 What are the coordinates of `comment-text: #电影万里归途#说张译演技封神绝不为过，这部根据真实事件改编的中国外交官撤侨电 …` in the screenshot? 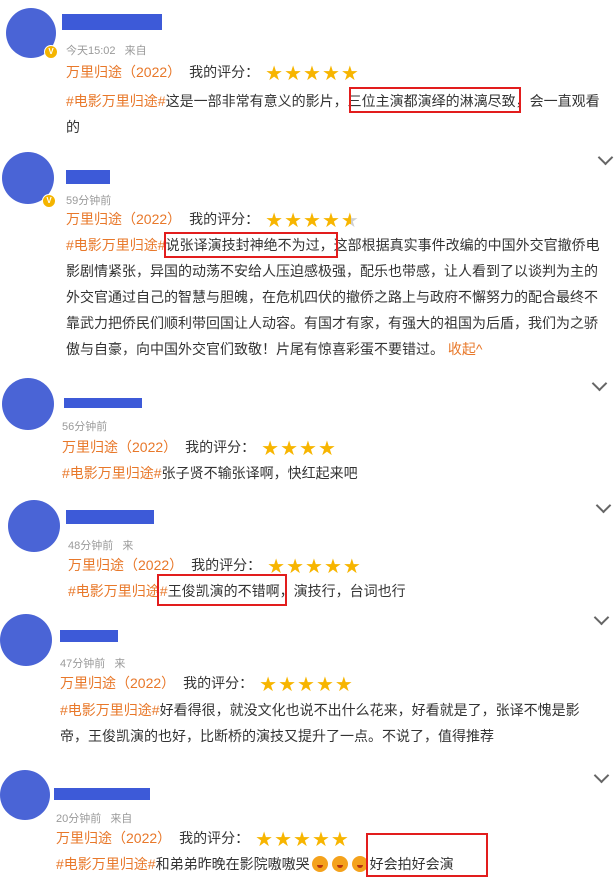 It's located at (341, 297).